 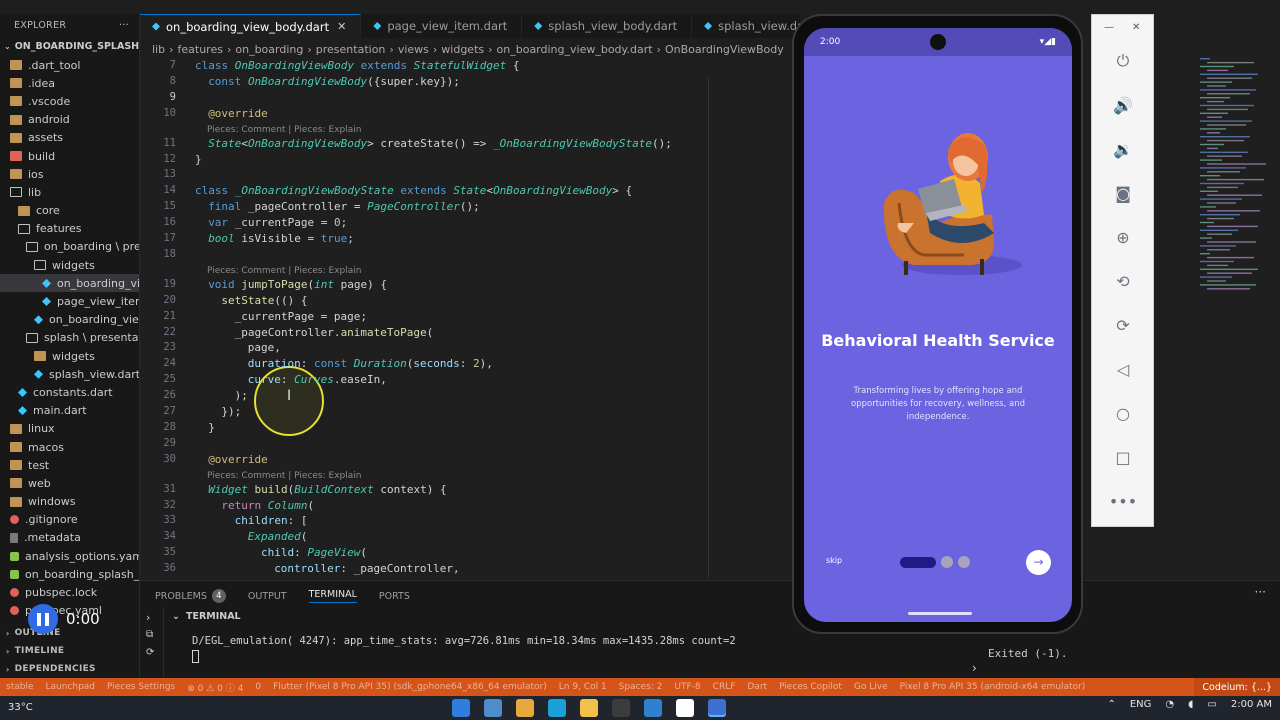 What do you see at coordinates (70, 651) in the screenshot?
I see `timeline-section: › TIMELINE` at bounding box center [70, 651].